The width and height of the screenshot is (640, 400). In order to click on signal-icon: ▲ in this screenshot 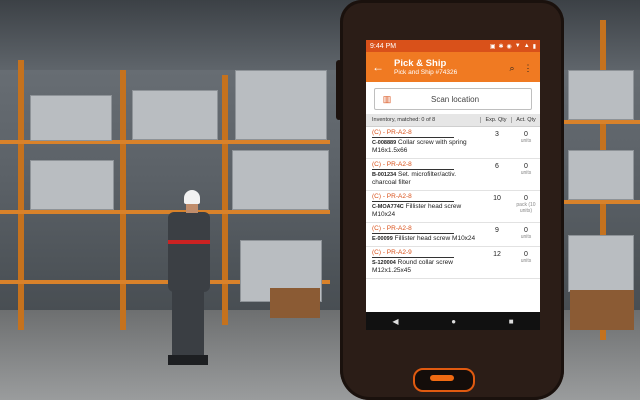, I will do `click(526, 45)`.